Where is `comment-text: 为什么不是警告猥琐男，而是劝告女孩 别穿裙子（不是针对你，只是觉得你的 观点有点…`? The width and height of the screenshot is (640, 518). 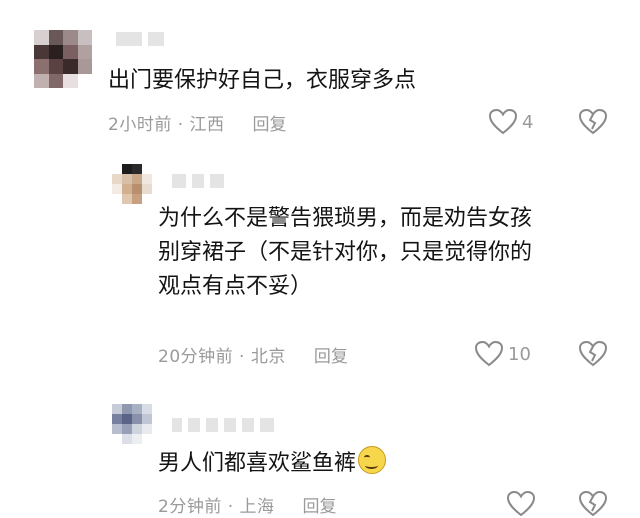
comment-text: 为什么不是警告猥琐男，而是劝告女孩 别穿裙子（不是针对你，只是觉得你的 观点有点… is located at coordinates (345, 252).